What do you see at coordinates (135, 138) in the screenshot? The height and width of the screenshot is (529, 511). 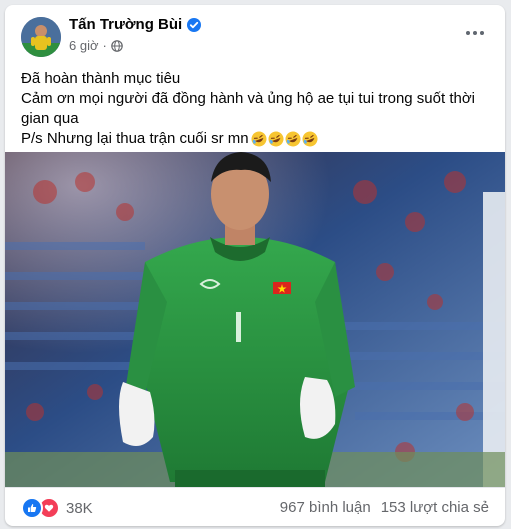 I see `post-line: P/s Nhưng lại thua trận cuối sr mn` at bounding box center [135, 138].